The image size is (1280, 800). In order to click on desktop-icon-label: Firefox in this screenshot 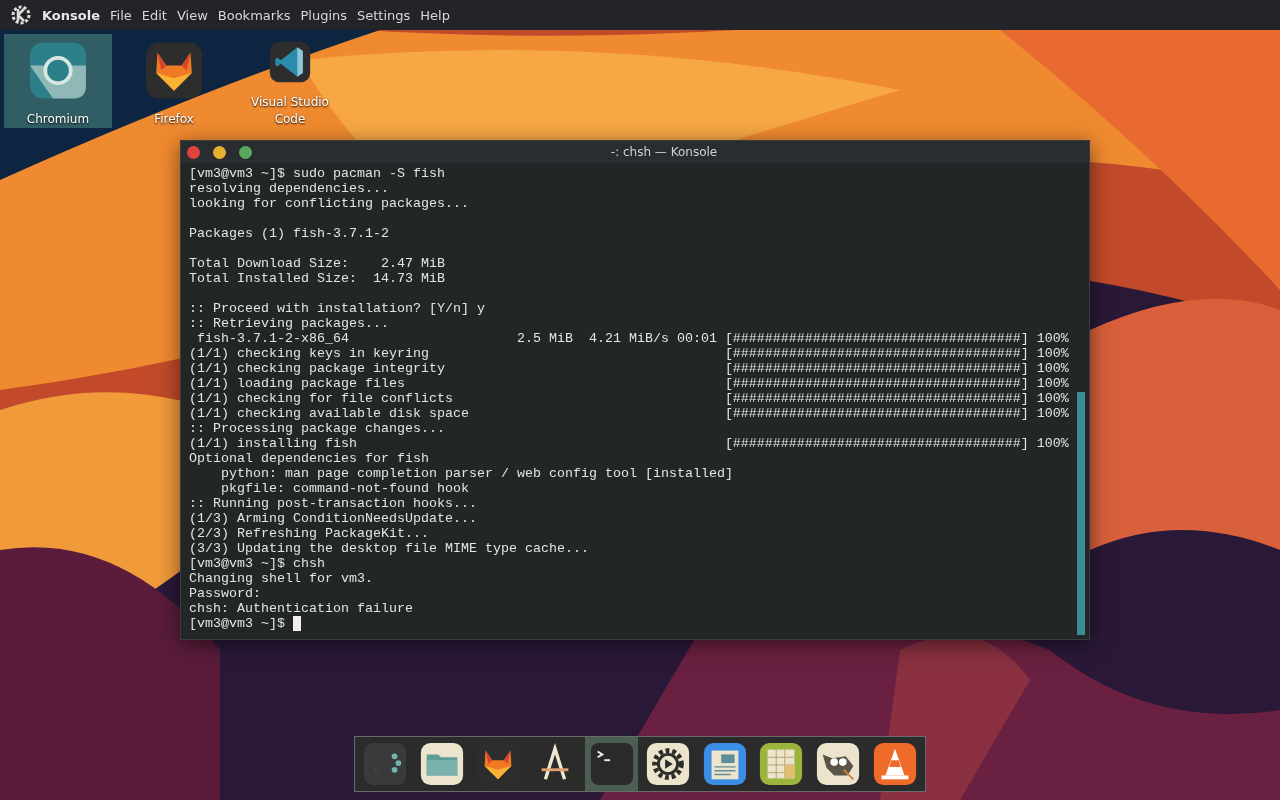, I will do `click(174, 119)`.